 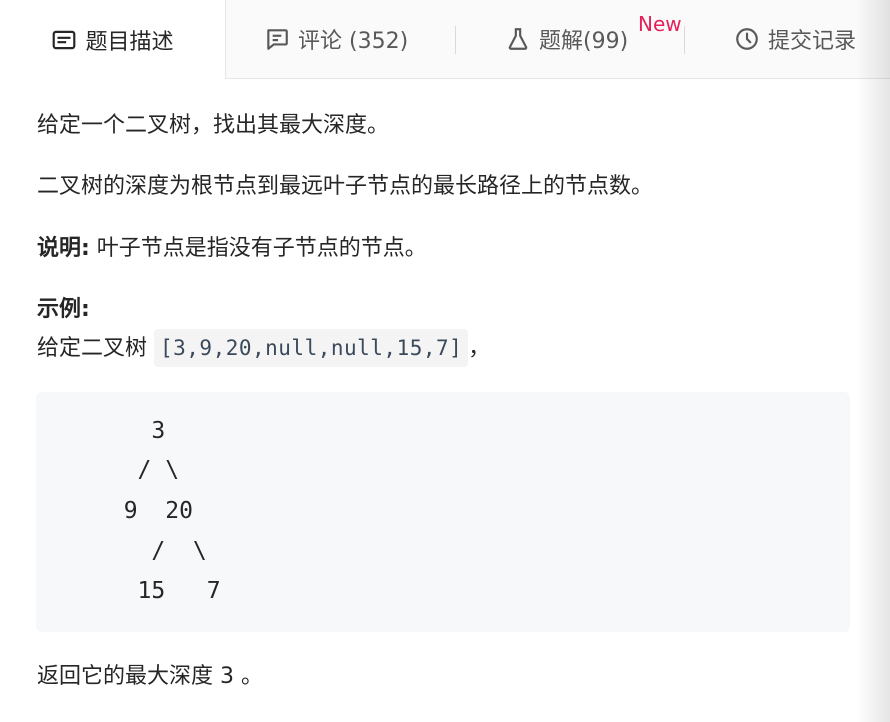 What do you see at coordinates (64, 39) in the screenshot?
I see `description-icon` at bounding box center [64, 39].